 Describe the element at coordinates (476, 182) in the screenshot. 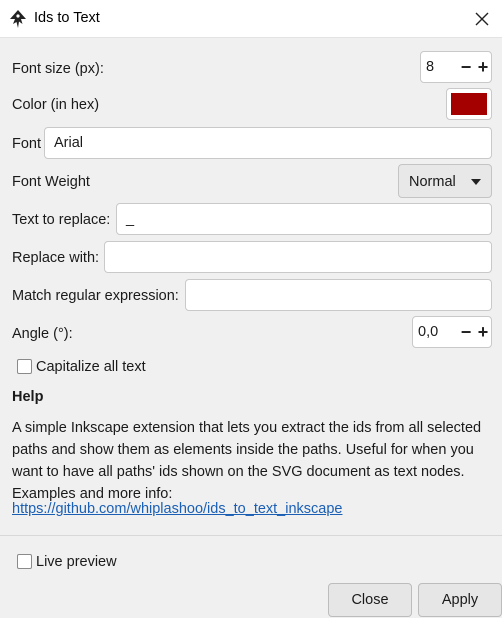

I see `chevron-down-icon` at that location.